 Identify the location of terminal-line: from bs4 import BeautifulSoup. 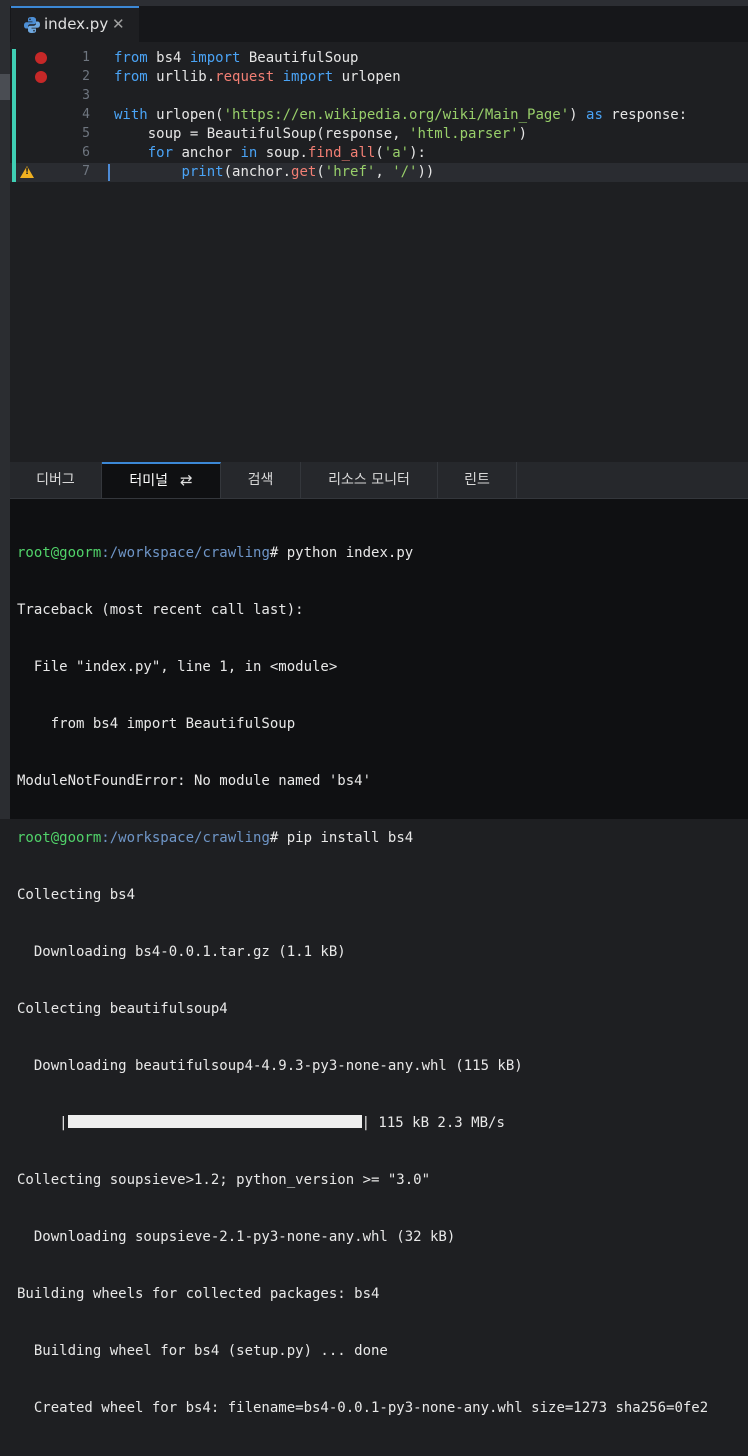
(156, 724).